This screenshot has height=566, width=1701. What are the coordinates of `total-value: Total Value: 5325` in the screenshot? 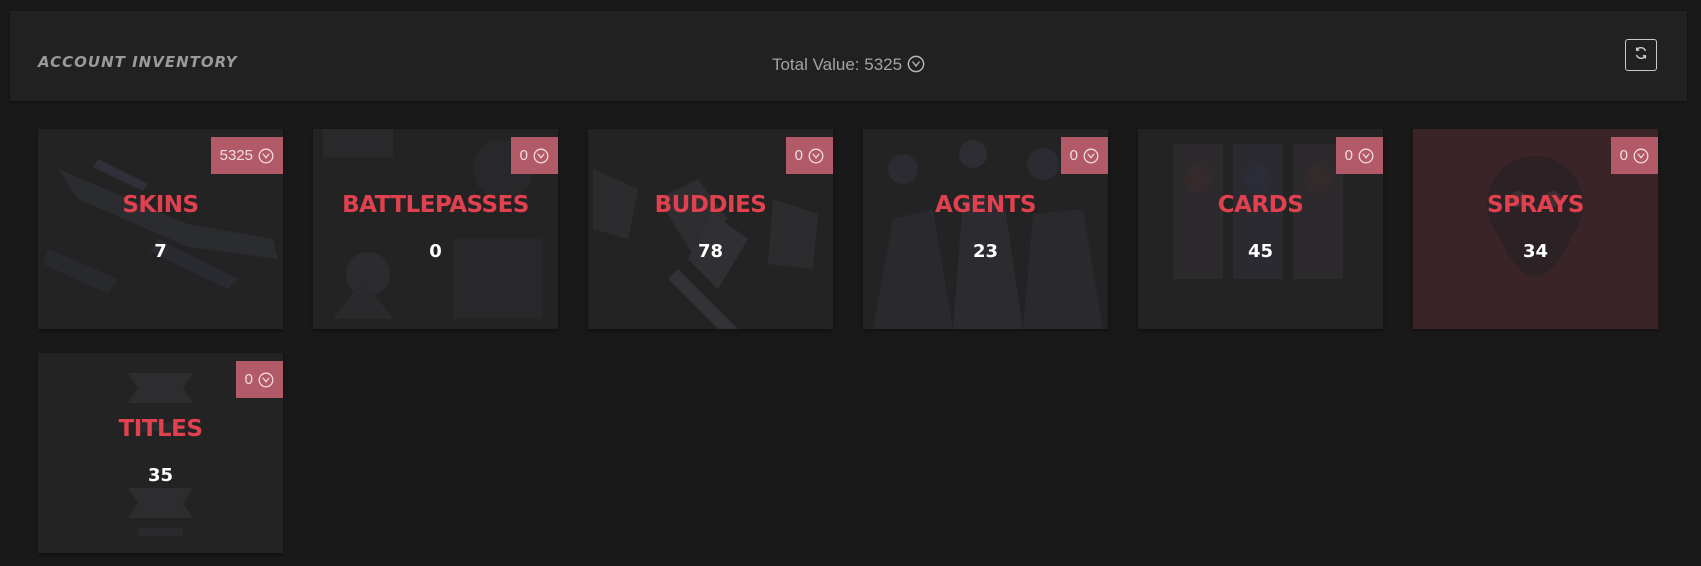 It's located at (848, 66).